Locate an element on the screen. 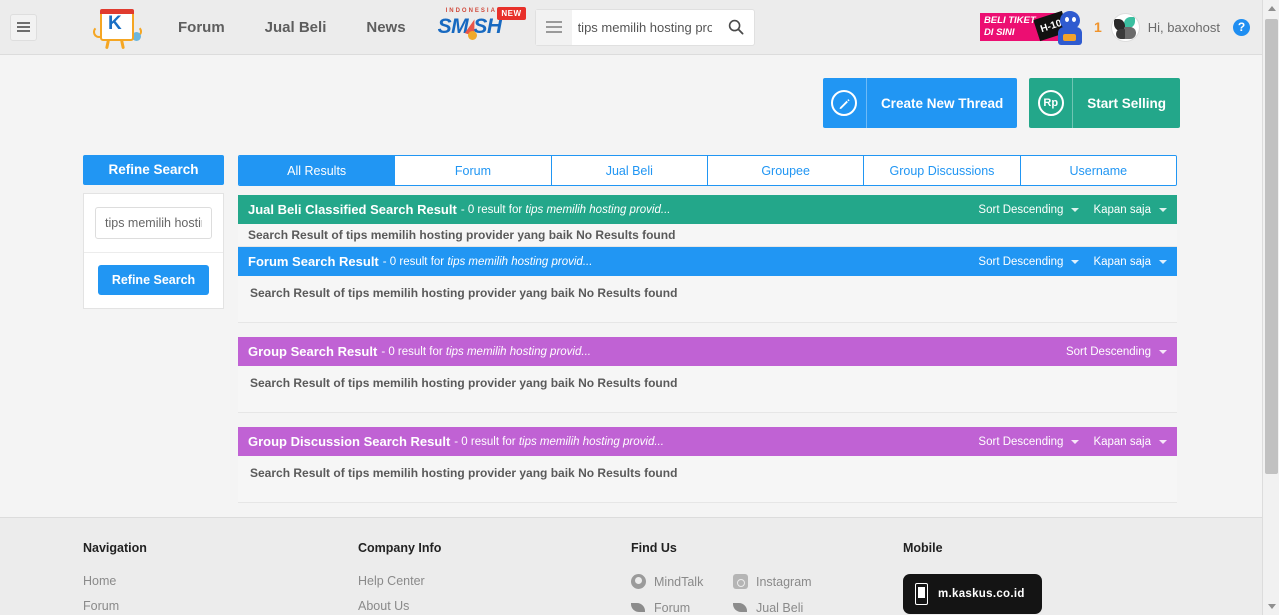 This screenshot has width=1279, height=615. footer-link-about-us: About Us is located at coordinates (494, 606).